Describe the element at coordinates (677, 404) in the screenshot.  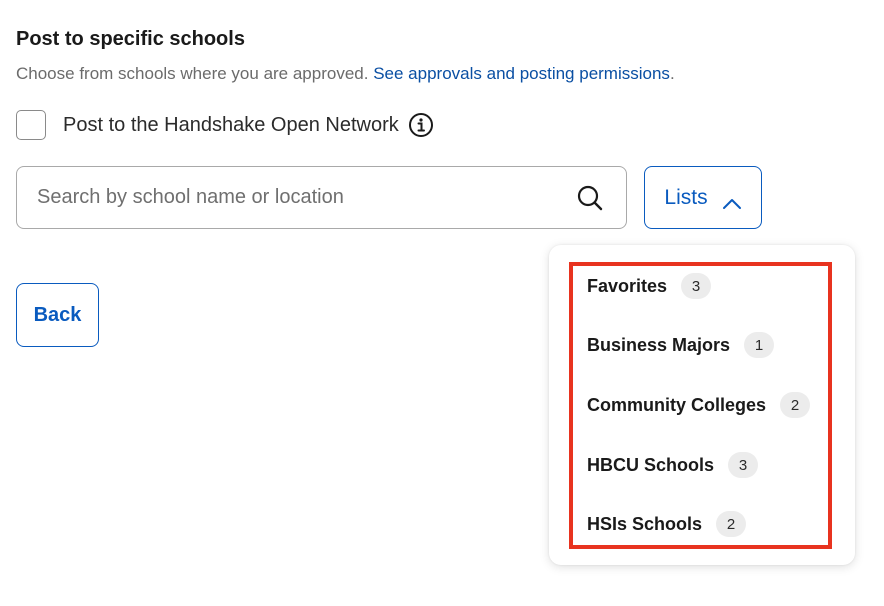
I see `list-item-label: Community Colleges` at that location.